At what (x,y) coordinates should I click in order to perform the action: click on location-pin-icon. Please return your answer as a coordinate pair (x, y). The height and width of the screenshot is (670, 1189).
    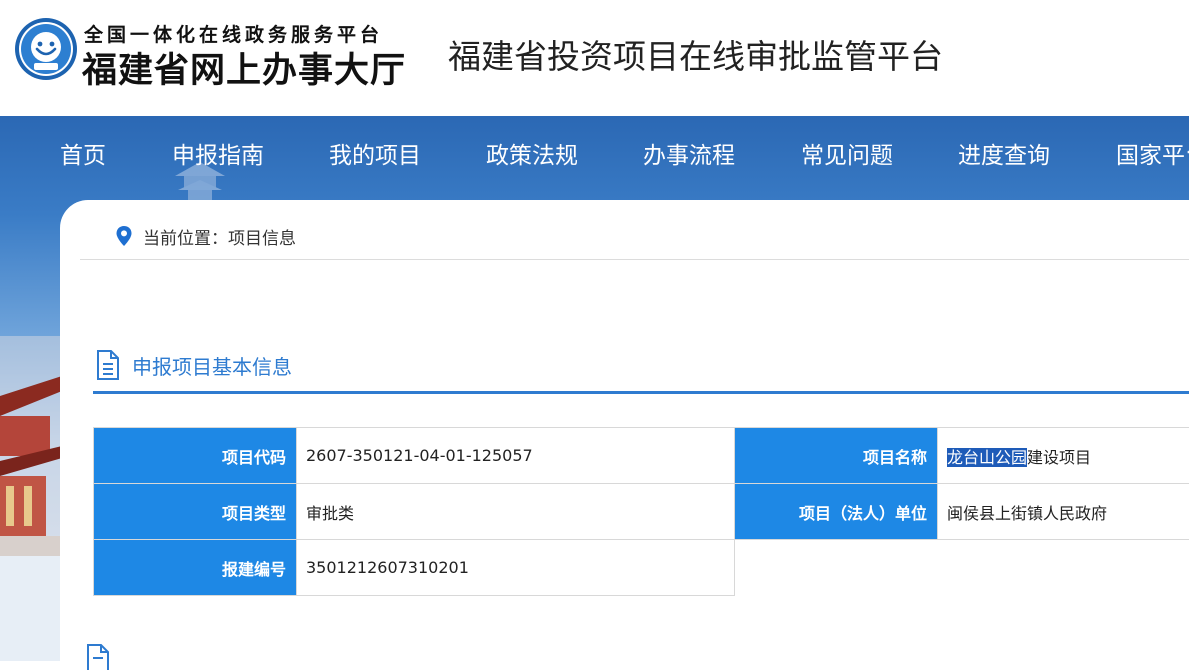
    Looking at the image, I should click on (124, 236).